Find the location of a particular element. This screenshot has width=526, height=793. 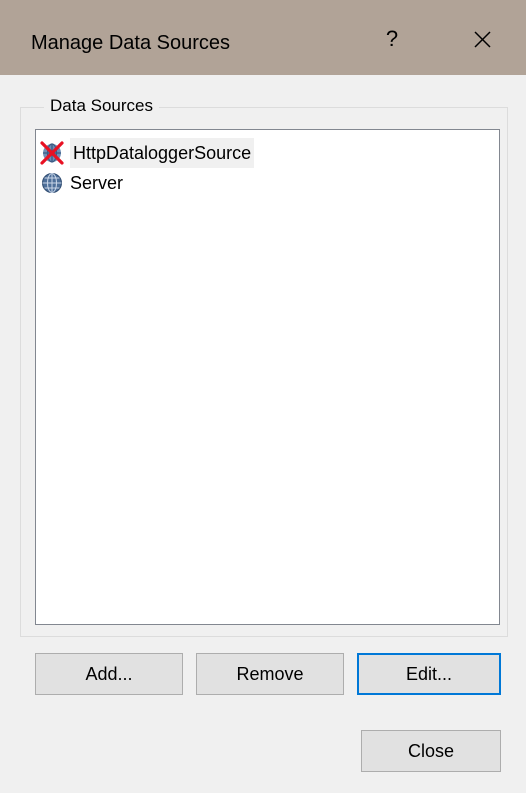

close-icon is located at coordinates (482, 39).